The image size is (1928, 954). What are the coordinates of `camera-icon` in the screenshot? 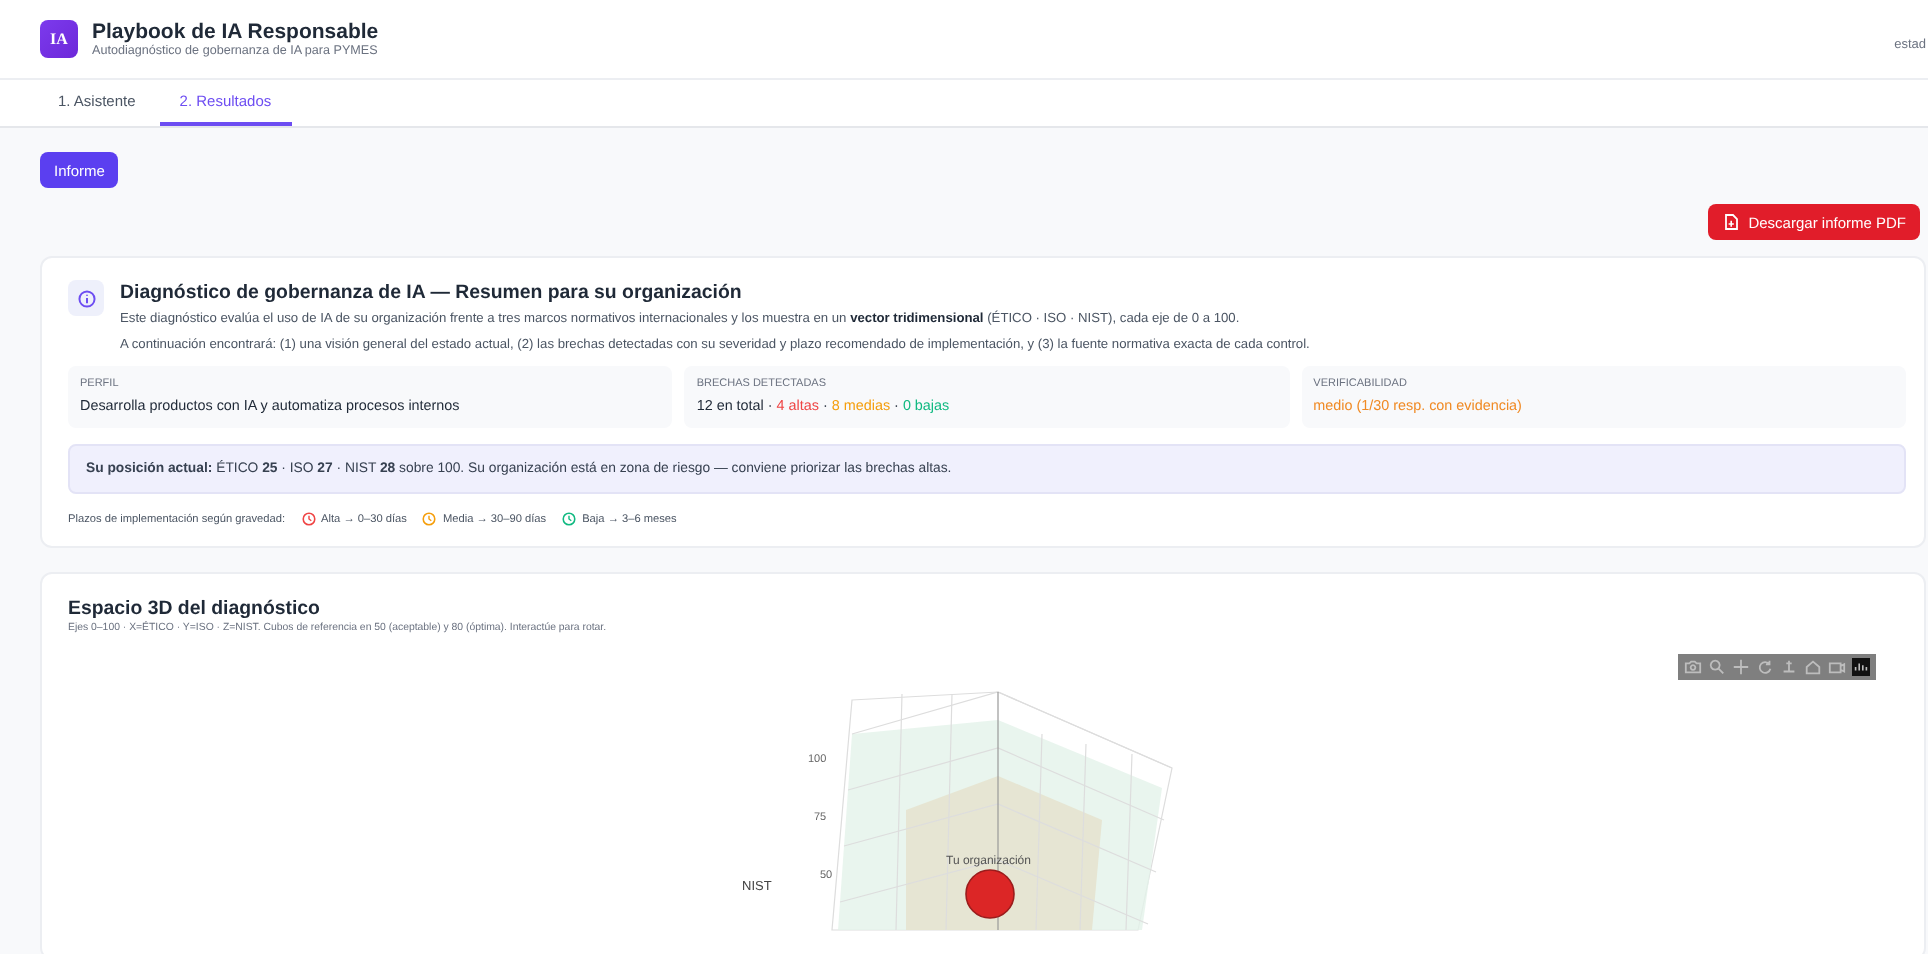 It's located at (1693, 667).